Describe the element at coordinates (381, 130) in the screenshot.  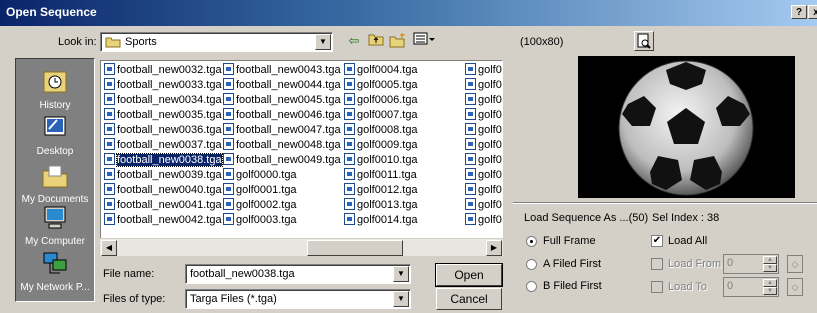
I see `file-item: golf0008.tga` at that location.